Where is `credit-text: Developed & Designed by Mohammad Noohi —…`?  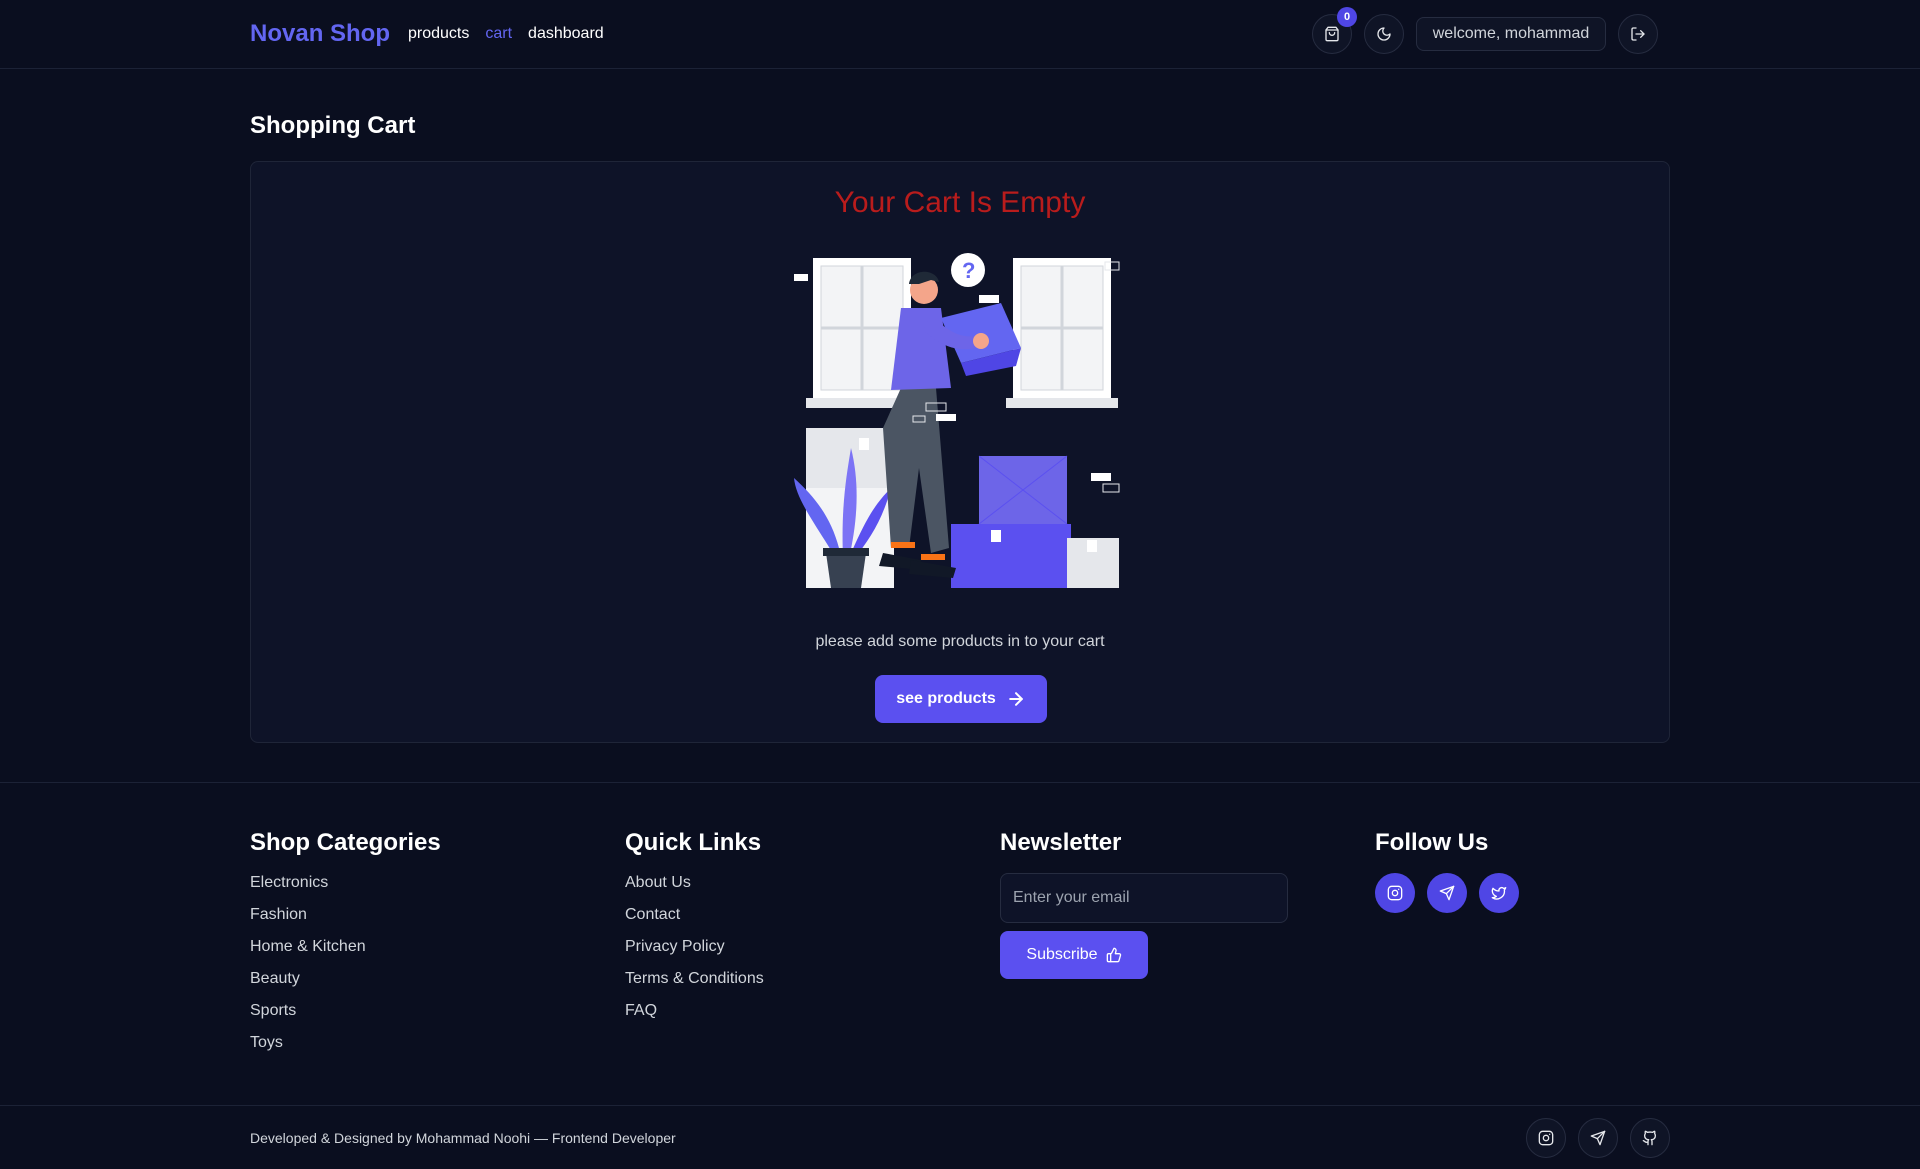 credit-text: Developed & Designed by Mohammad Noohi —… is located at coordinates (463, 1138).